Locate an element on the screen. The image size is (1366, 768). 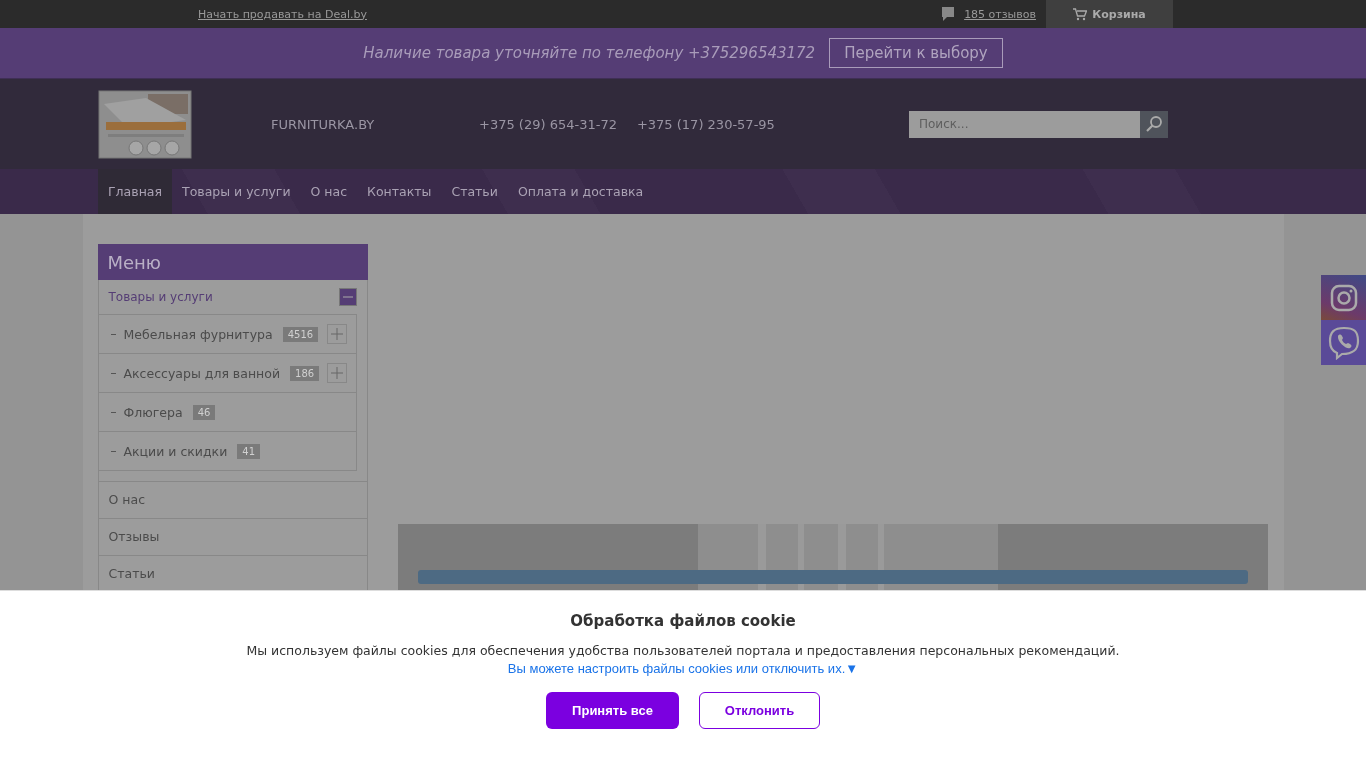
dialog-title: Обработка файлов cookie is located at coordinates (683, 621).